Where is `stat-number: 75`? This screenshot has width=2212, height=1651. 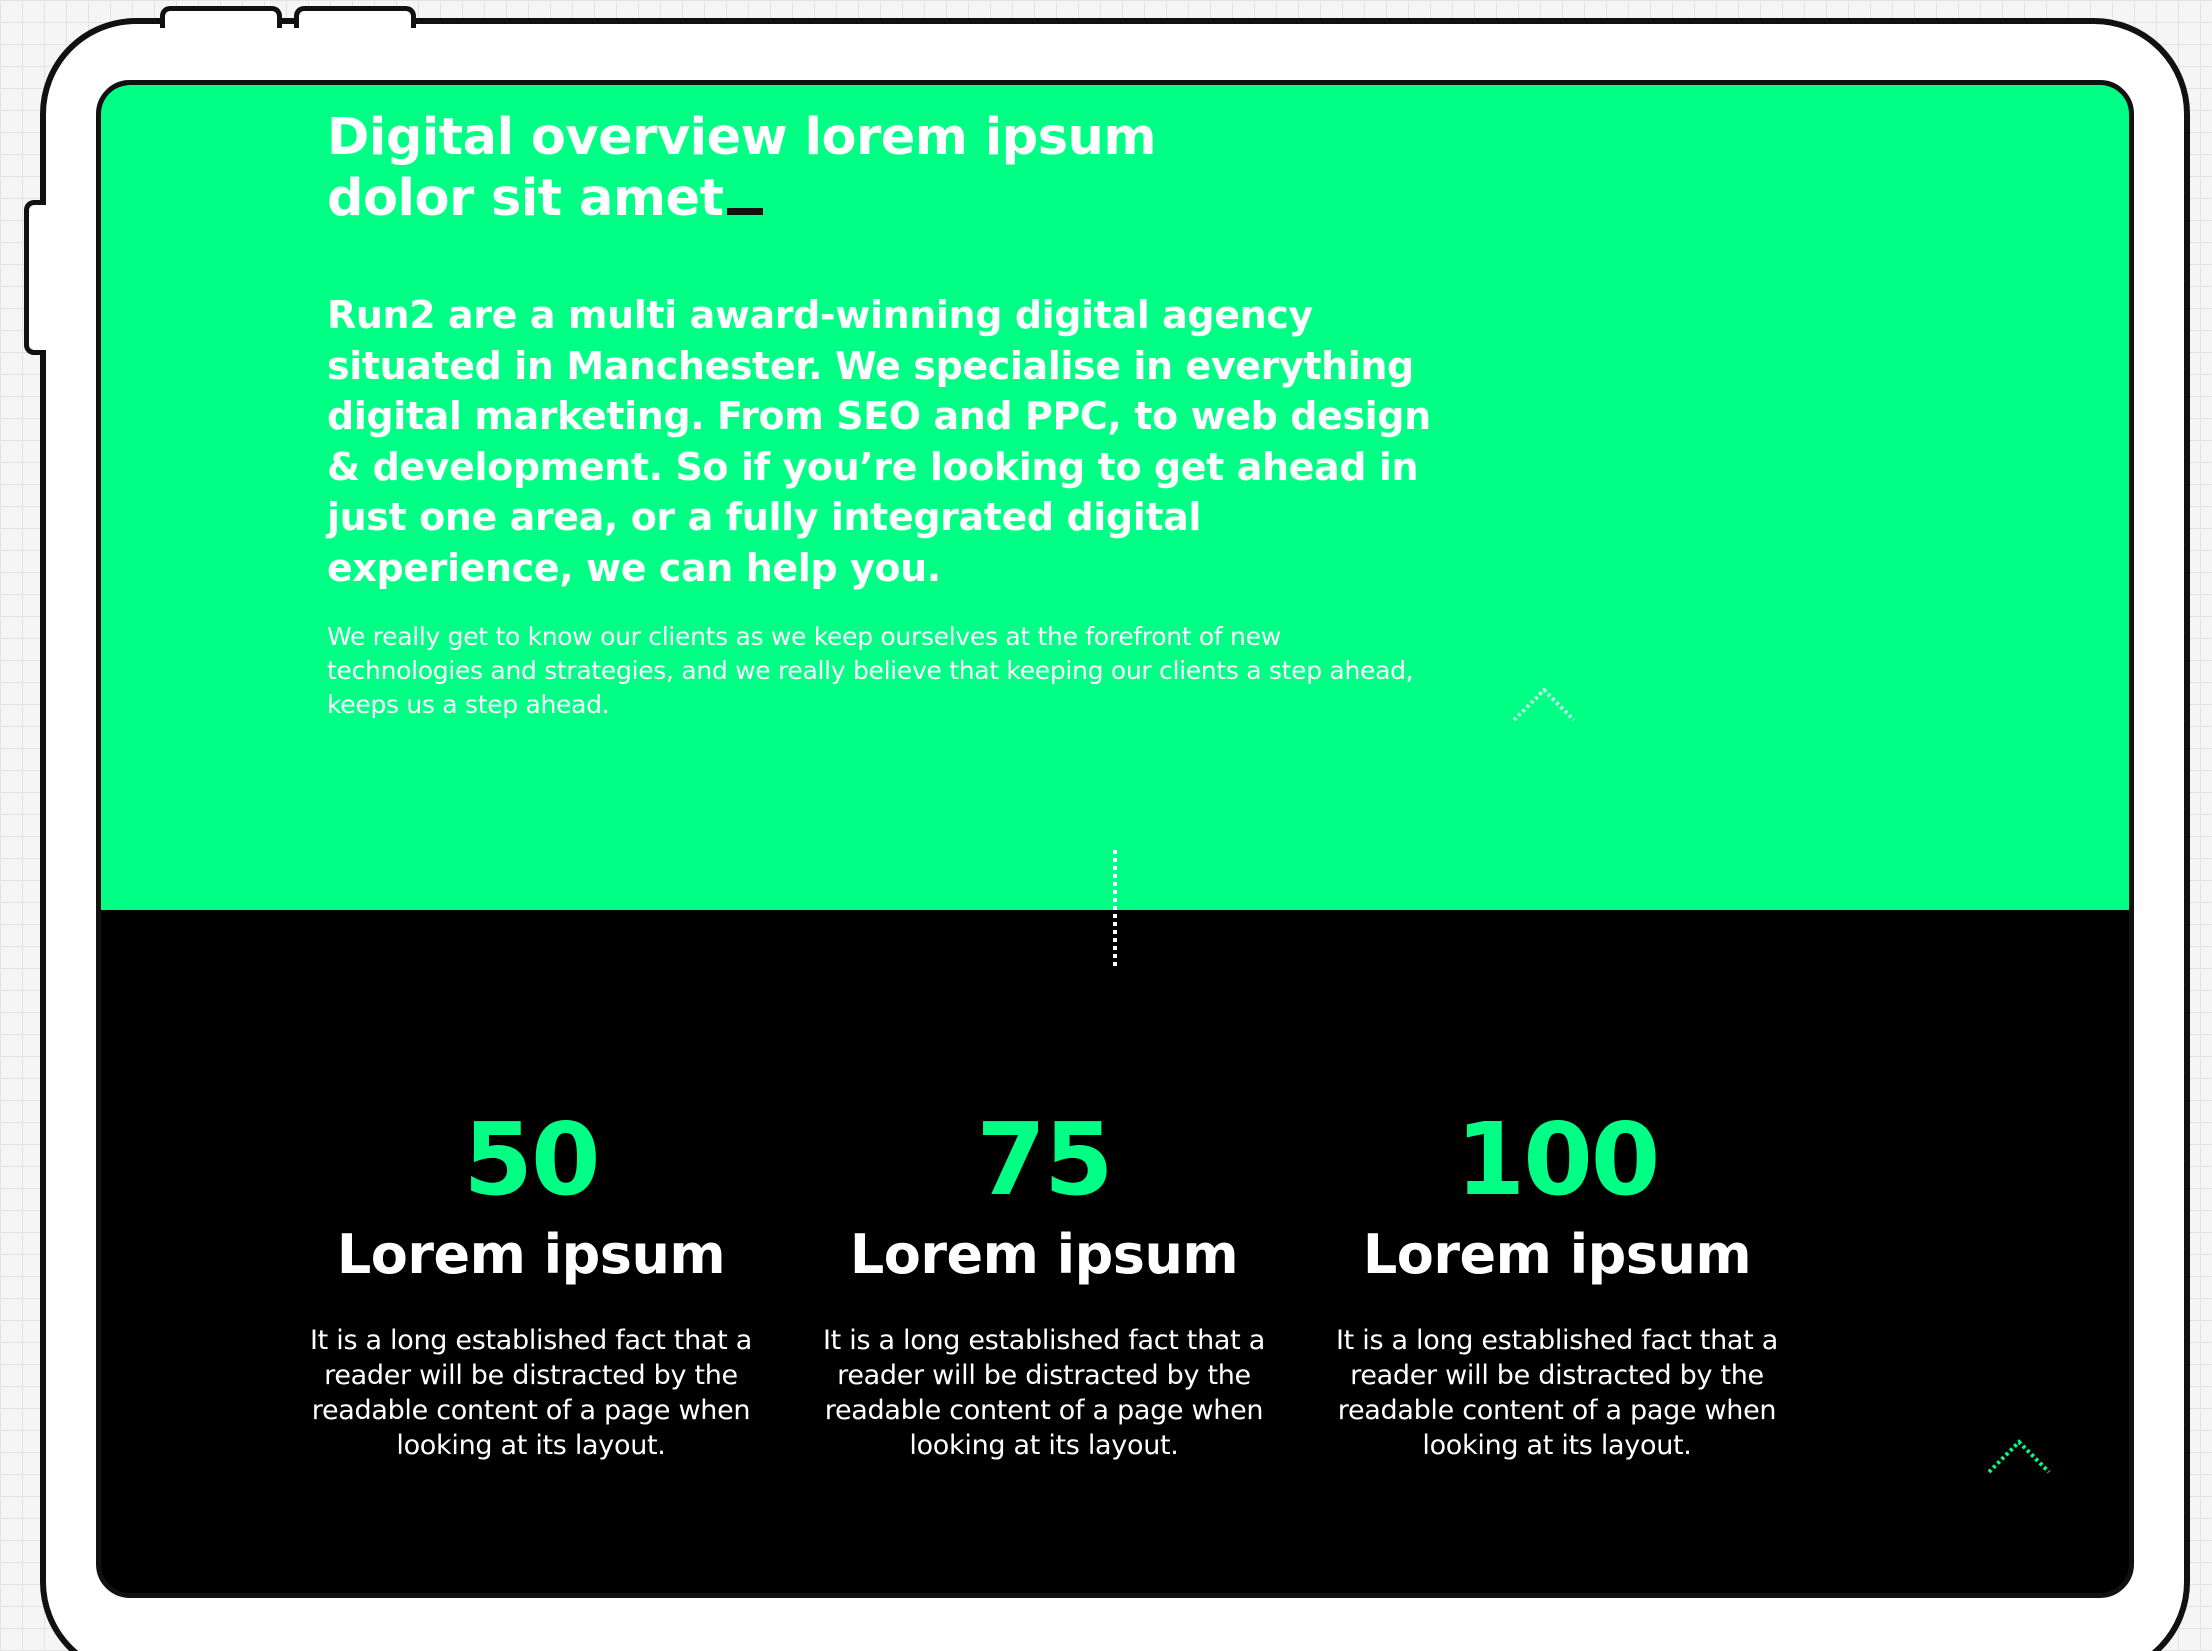 stat-number: 75 is located at coordinates (1044, 1159).